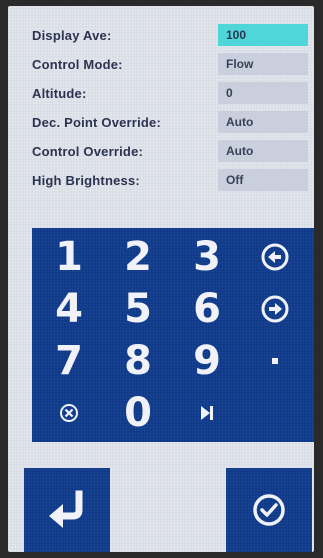 Image resolution: width=323 pixels, height=558 pixels. Describe the element at coordinates (207, 257) in the screenshot. I see `key-3: 3` at that location.